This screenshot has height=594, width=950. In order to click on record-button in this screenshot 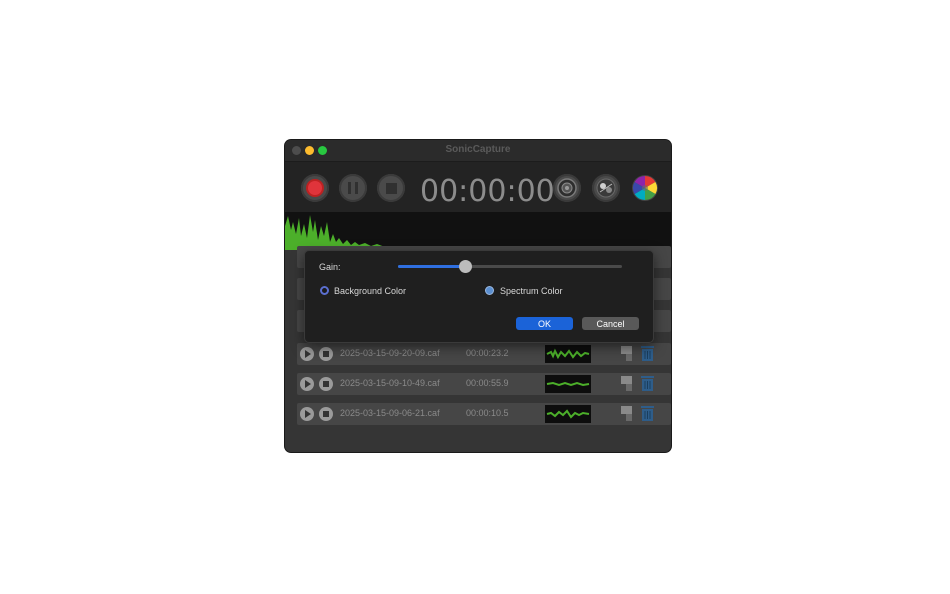, I will do `click(315, 188)`.